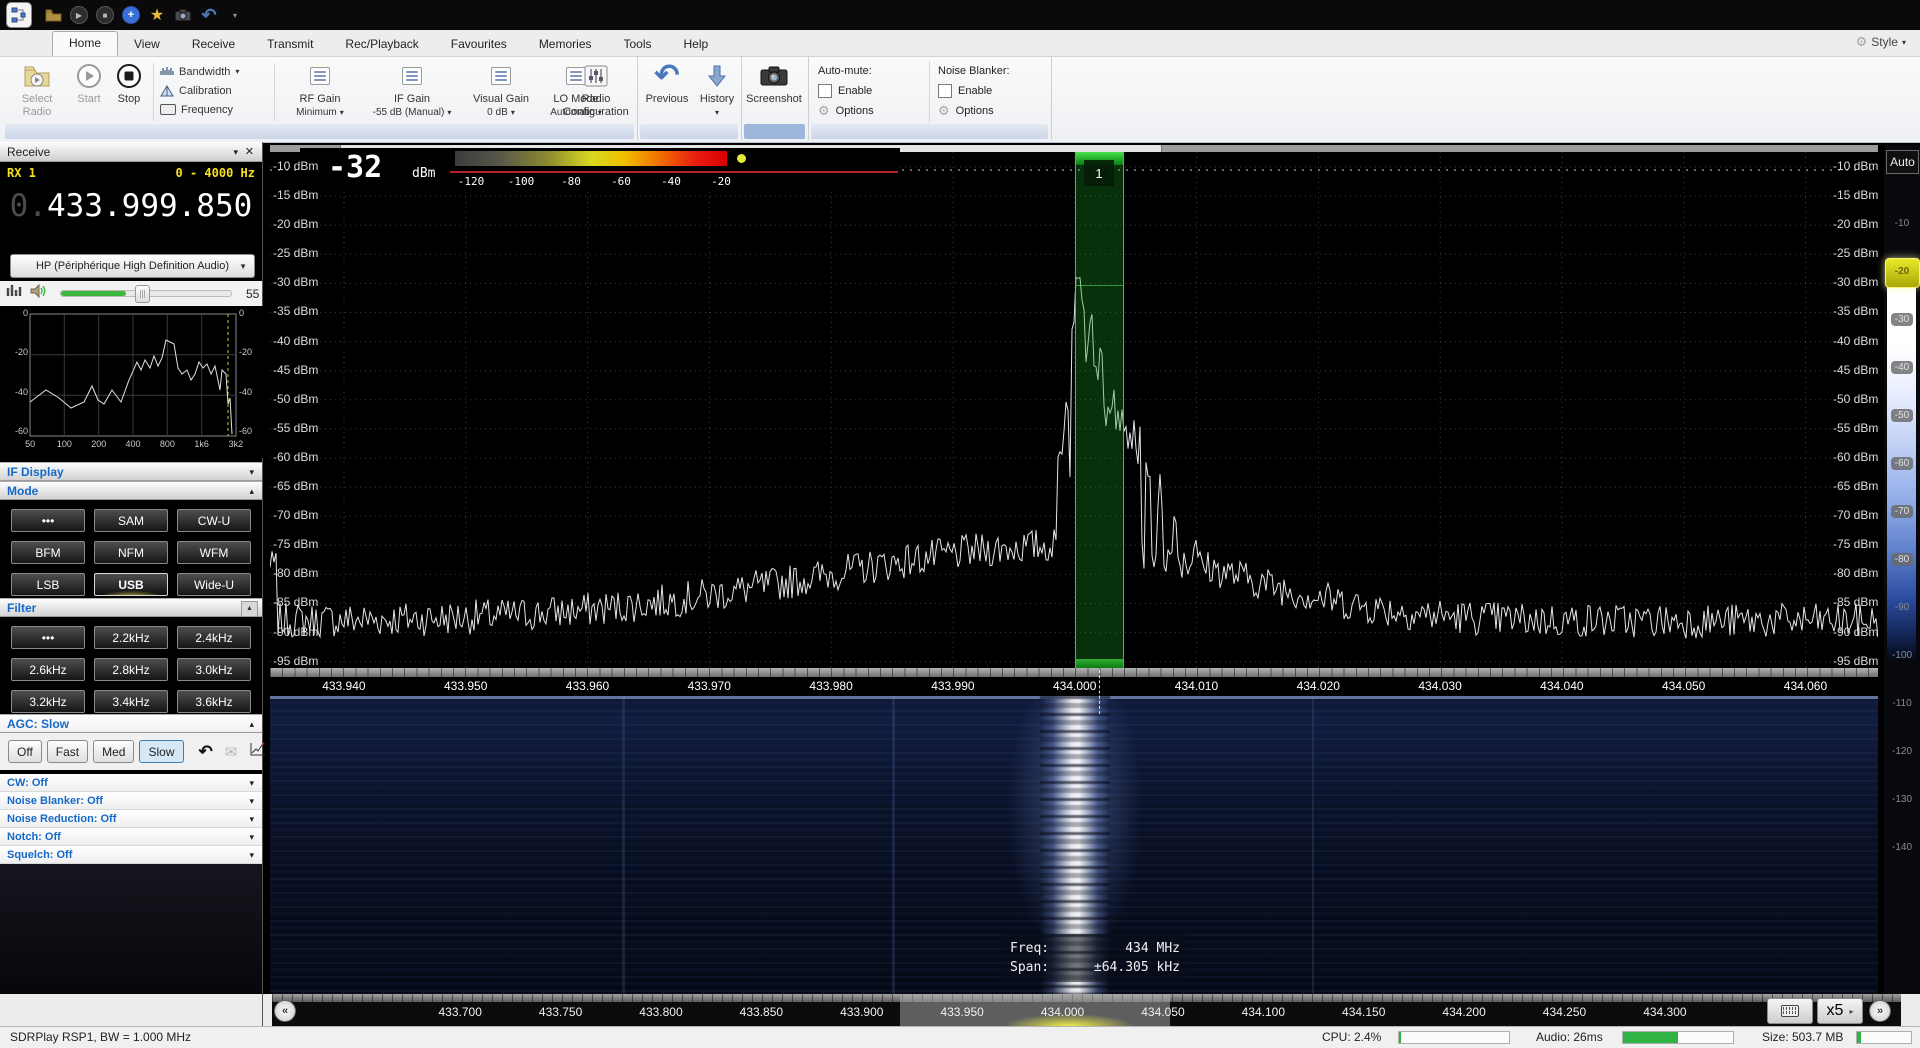  Describe the element at coordinates (1840, 1011) in the screenshot. I see `zoom-factor-button: x5 ▸` at that location.